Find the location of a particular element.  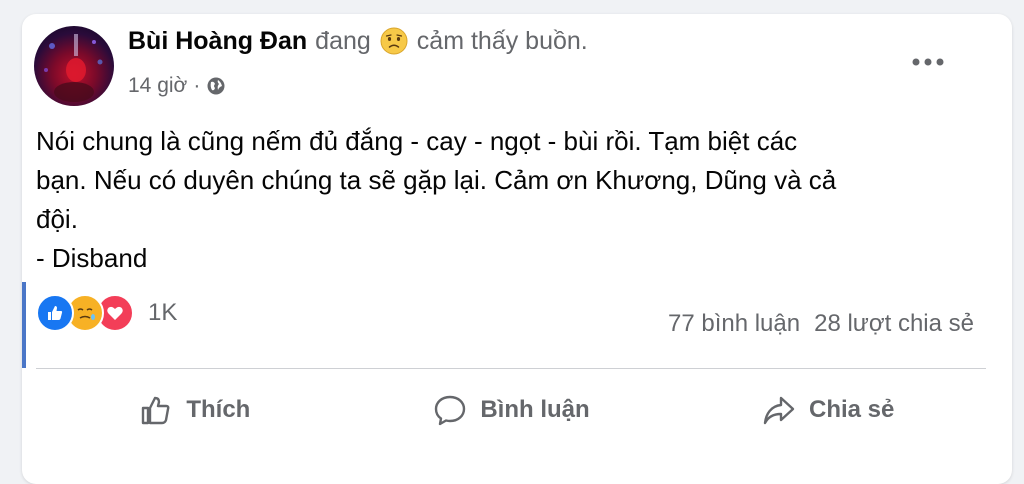

share-count: 28 lượt chia sẻ is located at coordinates (894, 324).